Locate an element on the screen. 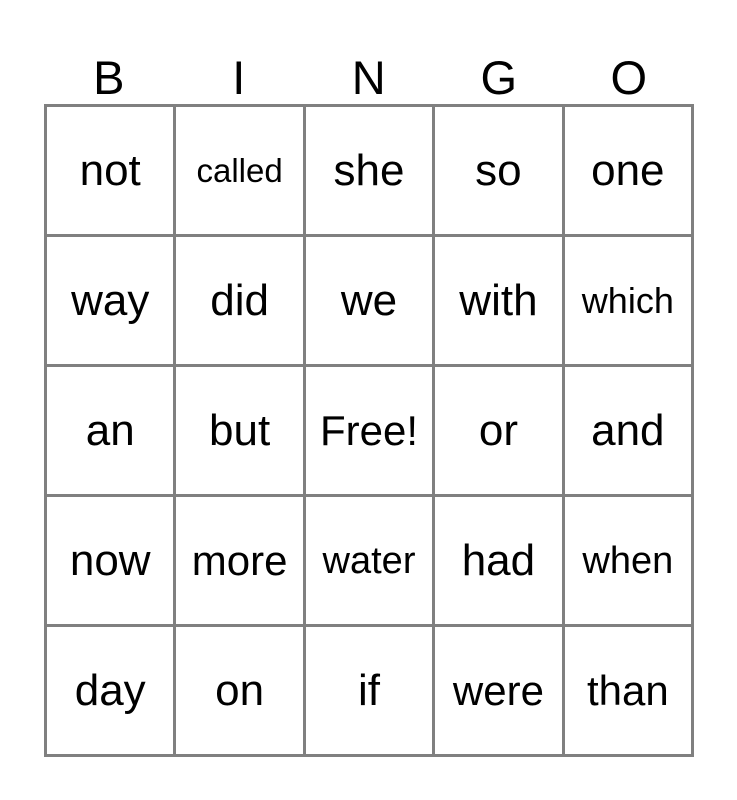  bingo-cell-label: called is located at coordinates (239, 170).